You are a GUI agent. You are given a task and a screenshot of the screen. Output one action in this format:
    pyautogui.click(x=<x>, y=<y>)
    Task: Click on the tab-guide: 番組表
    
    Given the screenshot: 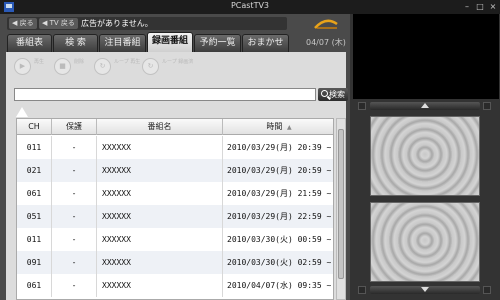 What is the action you would take?
    pyautogui.click(x=29, y=43)
    